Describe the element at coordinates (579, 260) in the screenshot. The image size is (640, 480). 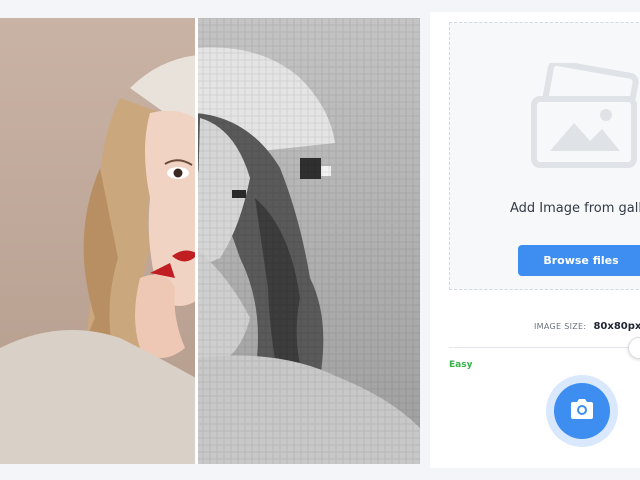
I see `browse-files-button: Browse files` at that location.